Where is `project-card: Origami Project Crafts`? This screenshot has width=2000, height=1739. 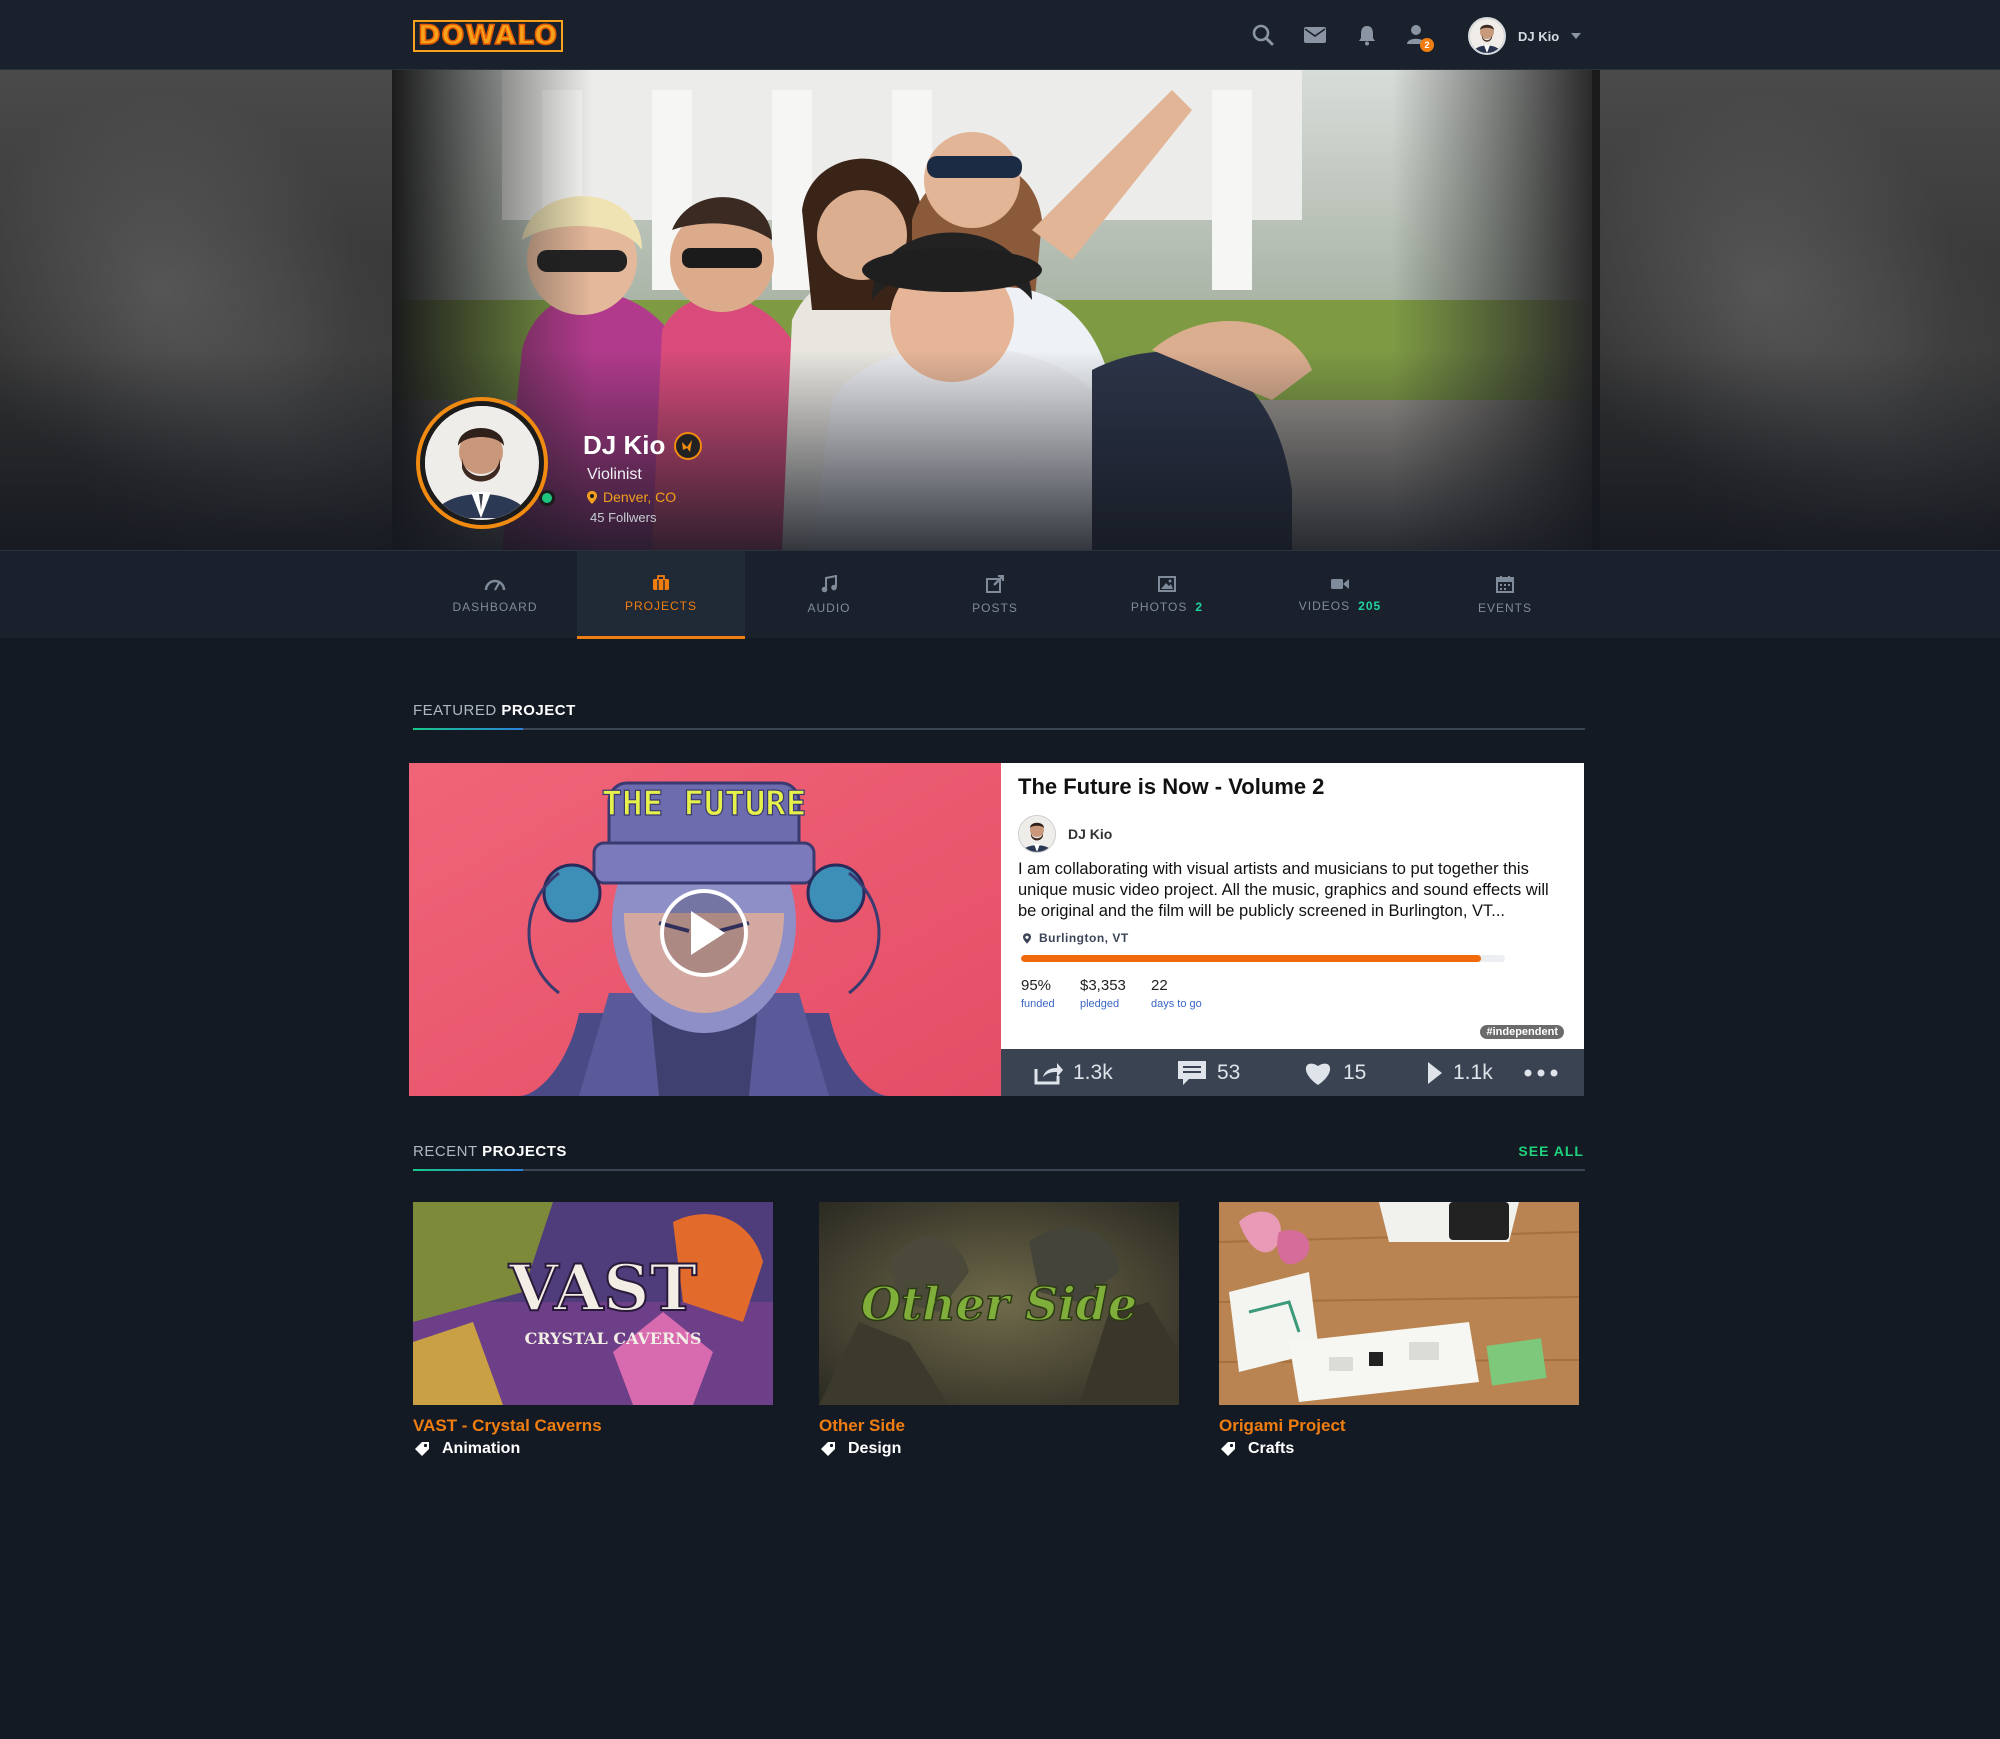 project-card: Origami Project Crafts is located at coordinates (1399, 1330).